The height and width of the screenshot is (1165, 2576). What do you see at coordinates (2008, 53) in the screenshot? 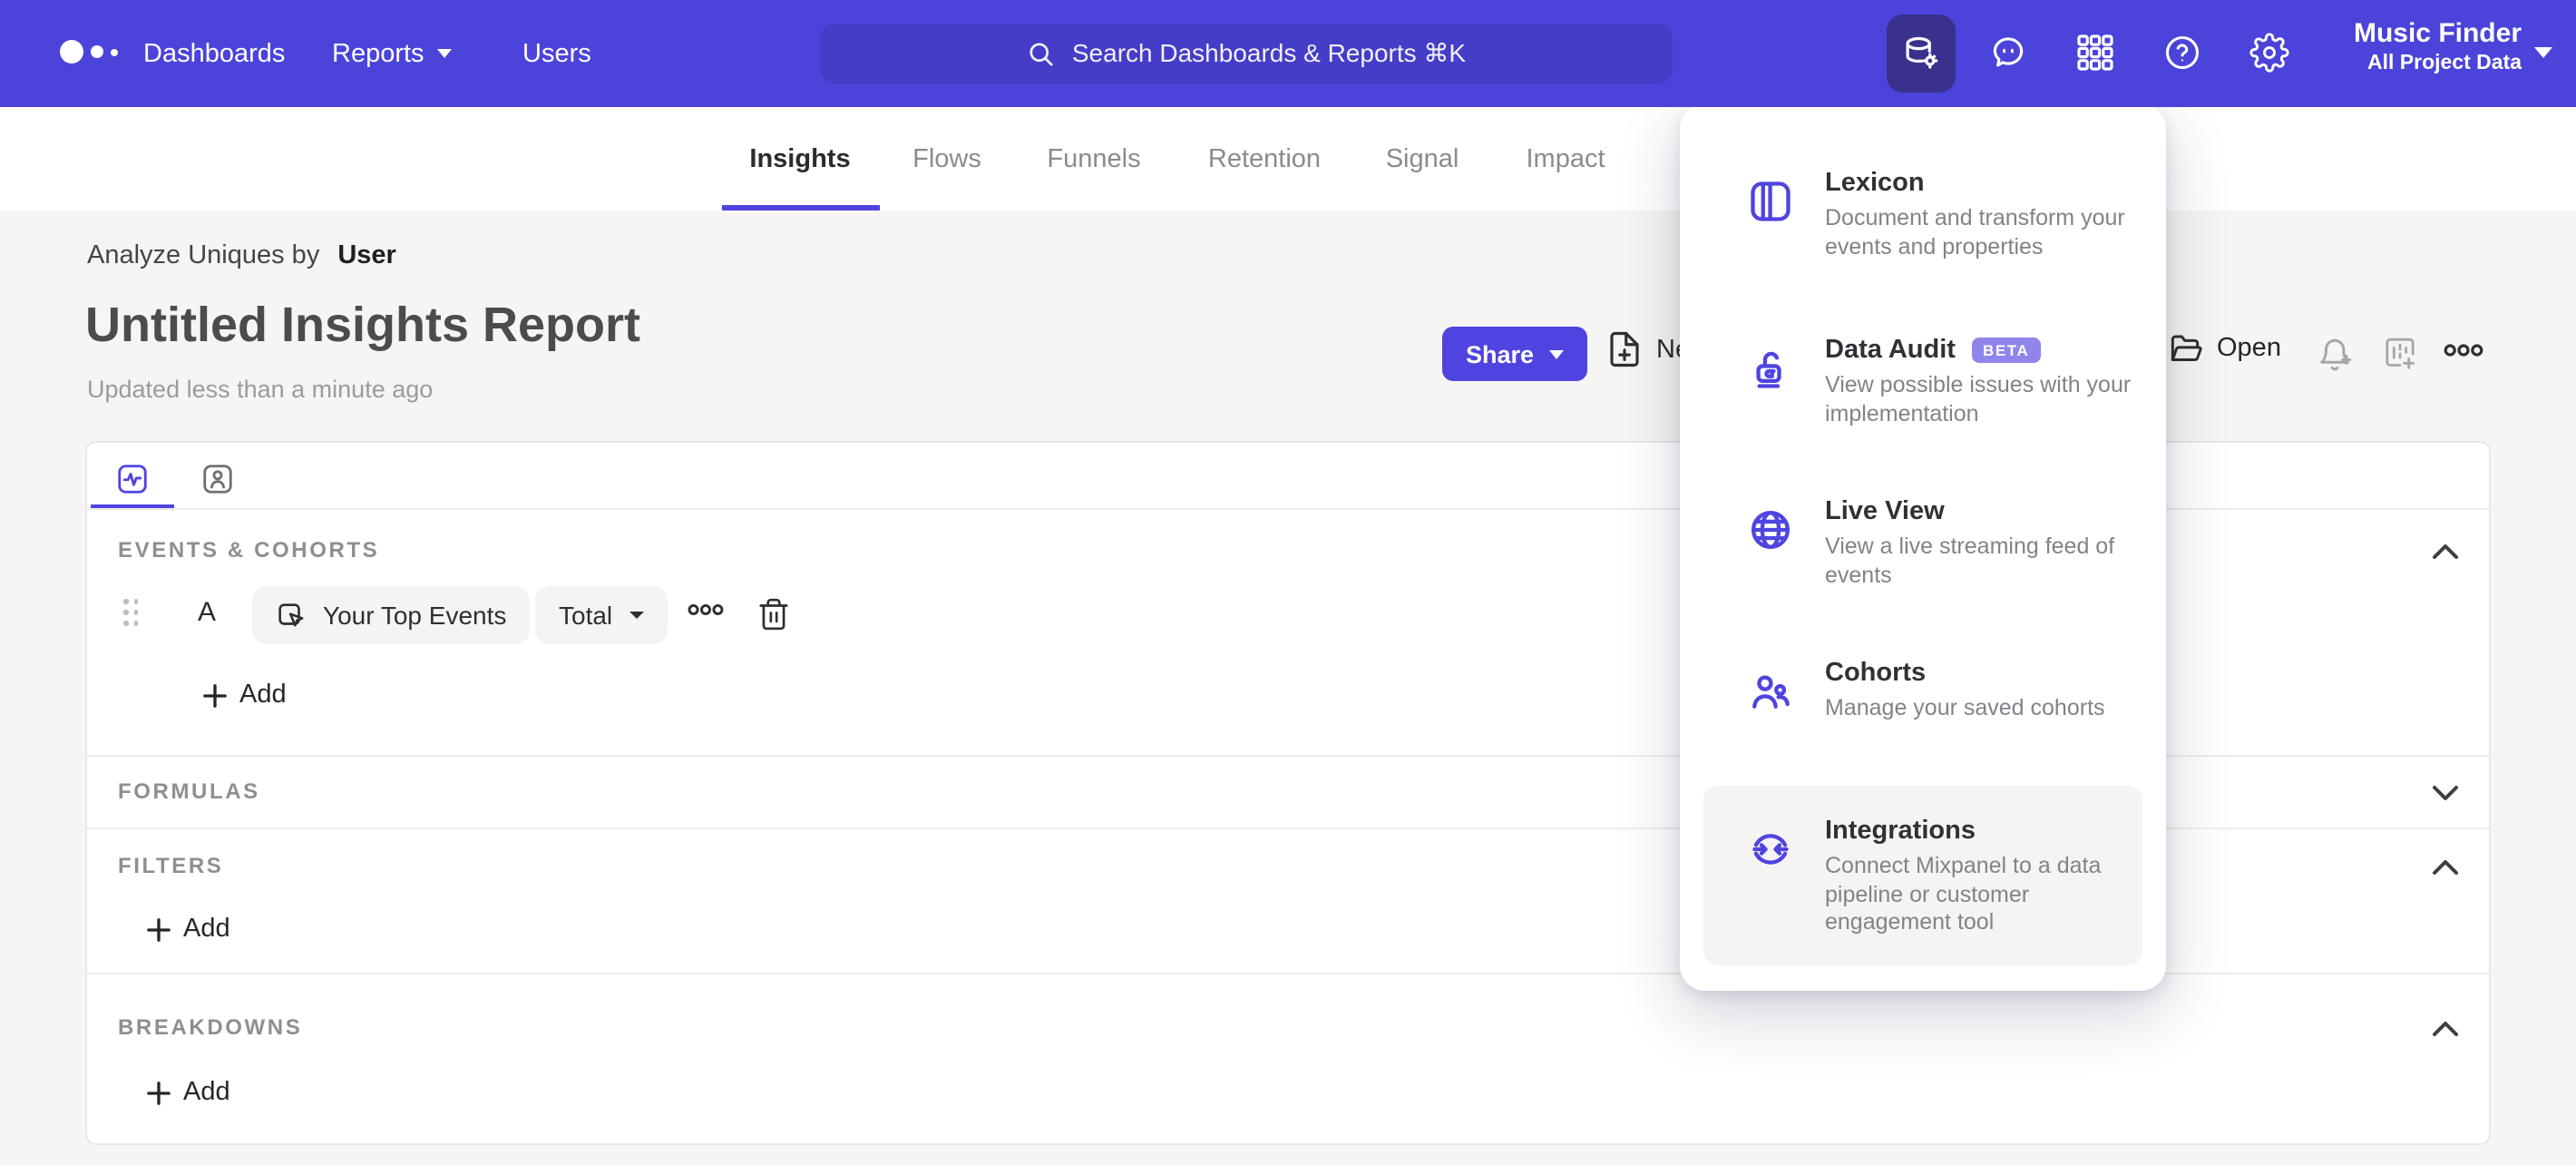
I see `feedback-icon` at bounding box center [2008, 53].